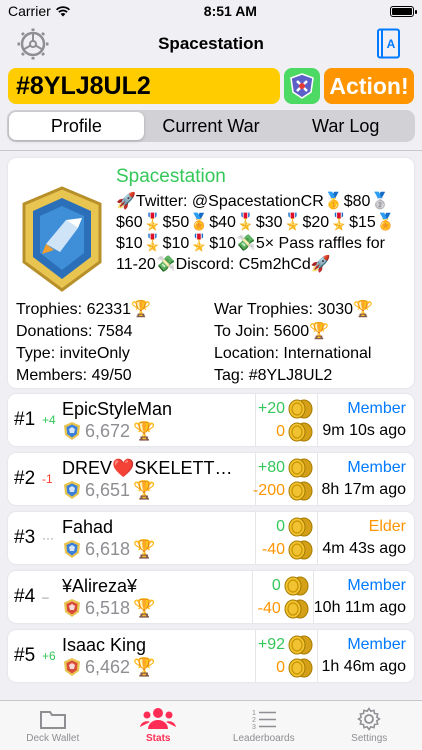 This screenshot has height=750, width=422. What do you see at coordinates (25, 419) in the screenshot?
I see `member-rank: #1` at bounding box center [25, 419].